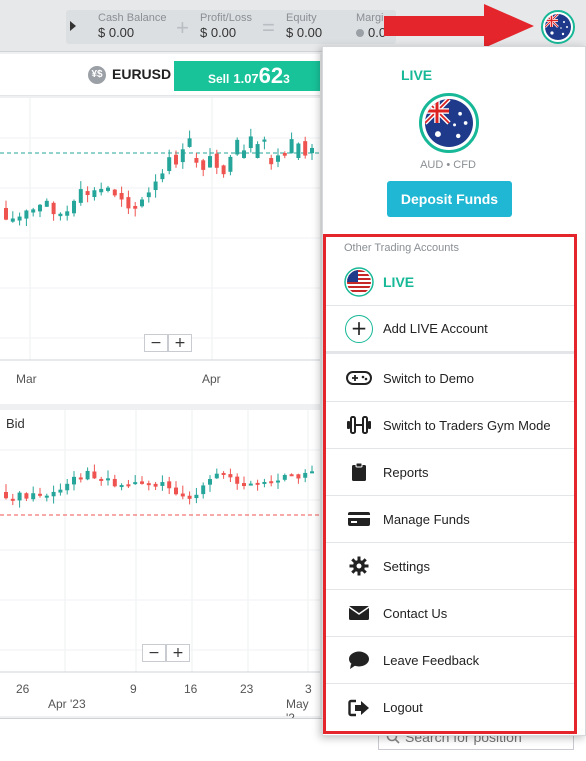 The height and width of the screenshot is (761, 586). Describe the element at coordinates (399, 282) in the screenshot. I see `menu-item-label: LIVE` at that location.